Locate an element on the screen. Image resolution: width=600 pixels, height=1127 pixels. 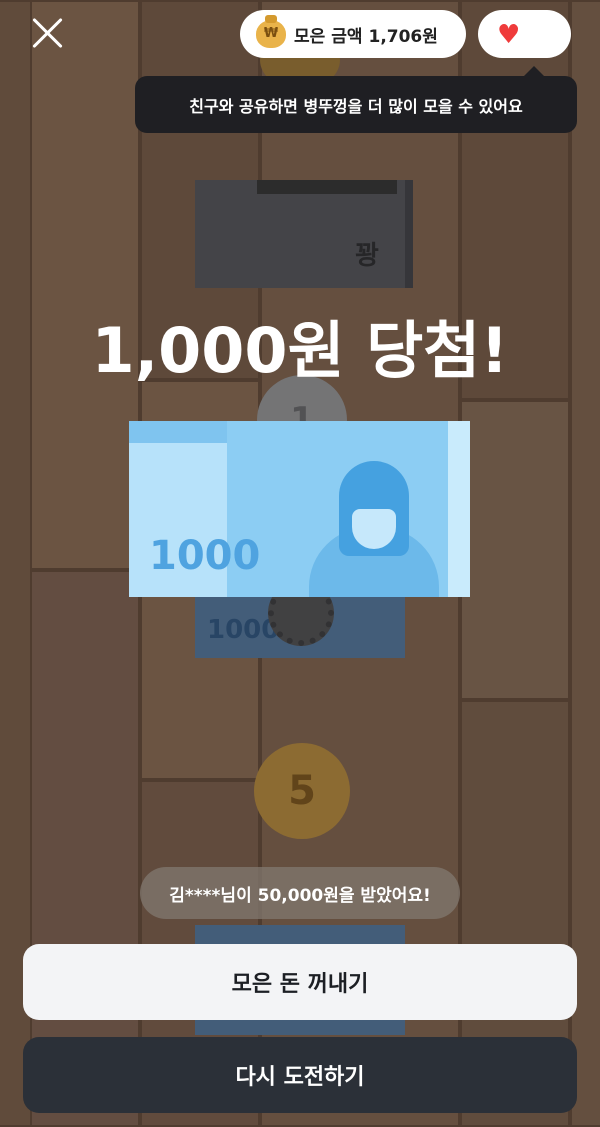
share-tooltip: 친구와 공유하면 병뚜껑을 더 많이 모을 수 있어요 is located at coordinates (356, 99).